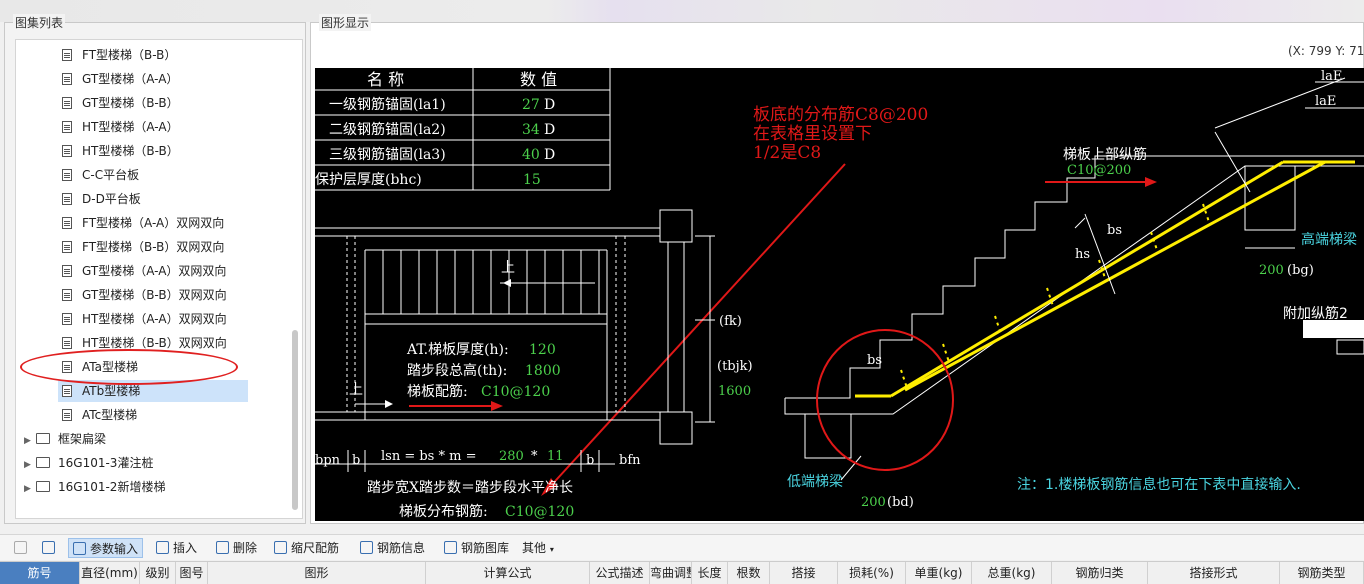 Image resolution: width=1364 pixels, height=584 pixels. I want to click on tree-item: HT型楼梯（A-A）, so click(153, 127).